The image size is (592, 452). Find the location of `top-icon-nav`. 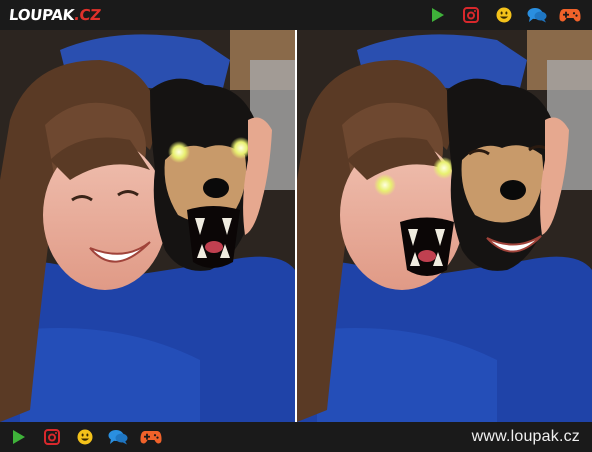

top-icon-nav is located at coordinates (498, 15).